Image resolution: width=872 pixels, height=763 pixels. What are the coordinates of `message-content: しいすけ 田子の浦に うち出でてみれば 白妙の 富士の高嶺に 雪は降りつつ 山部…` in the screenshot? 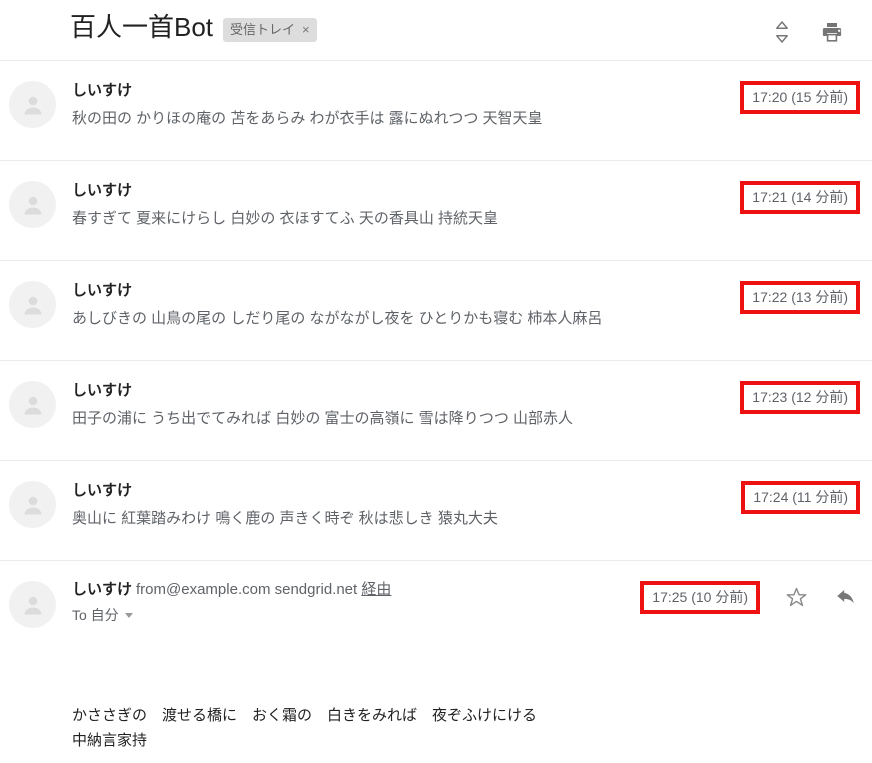 It's located at (401, 404).